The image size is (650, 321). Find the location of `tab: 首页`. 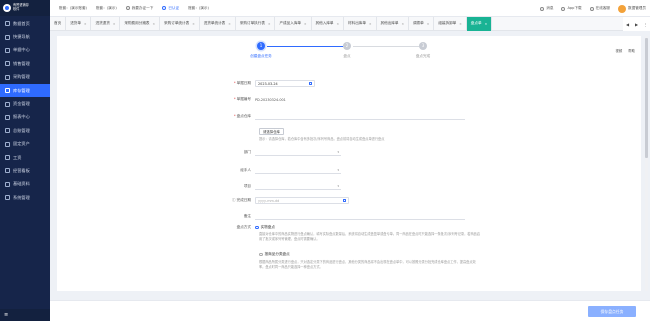

tab: 首页 is located at coordinates (58, 23).